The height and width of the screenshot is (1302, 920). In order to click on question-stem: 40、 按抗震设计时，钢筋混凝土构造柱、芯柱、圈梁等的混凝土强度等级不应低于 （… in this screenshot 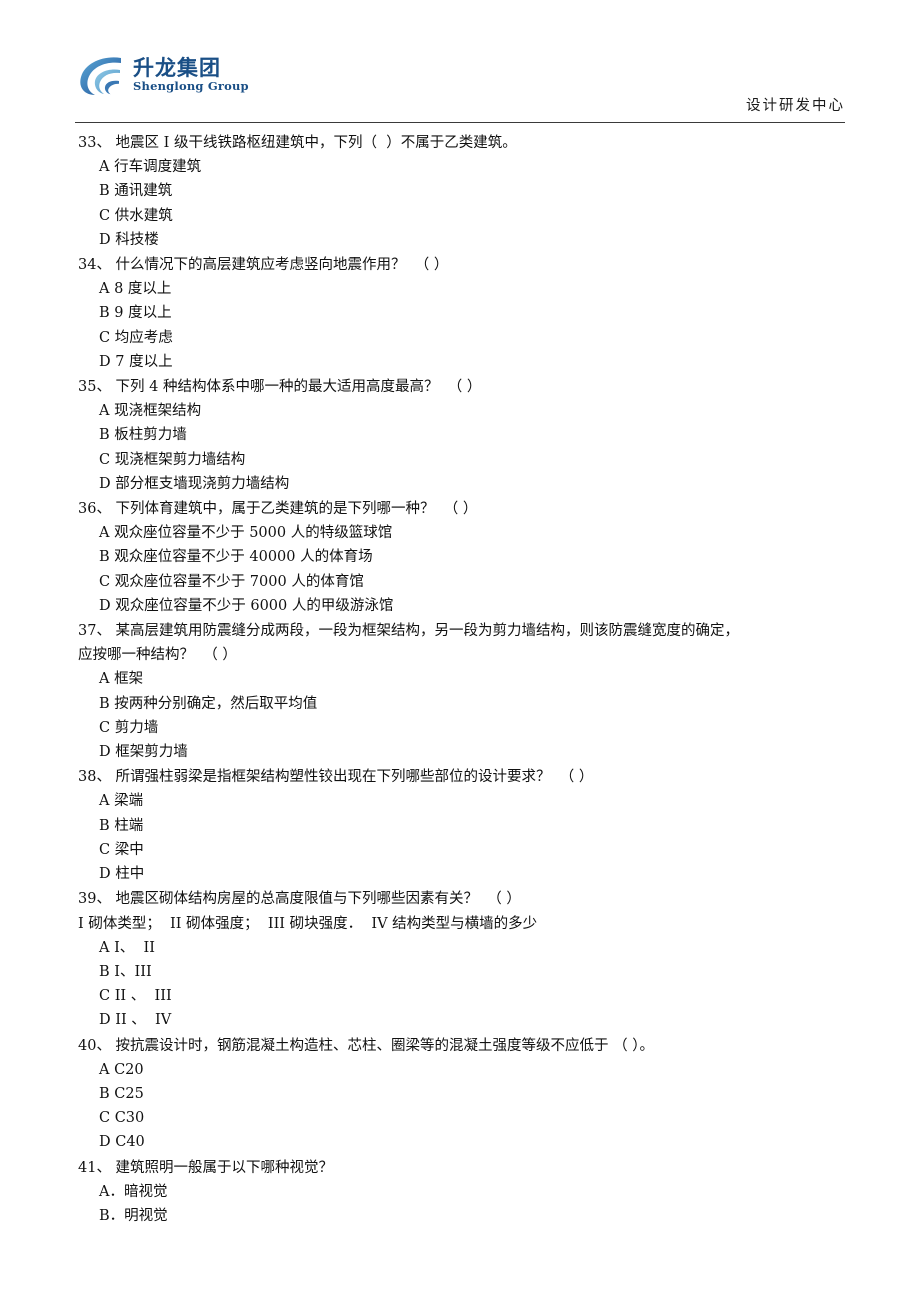, I will do `click(366, 1045)`.